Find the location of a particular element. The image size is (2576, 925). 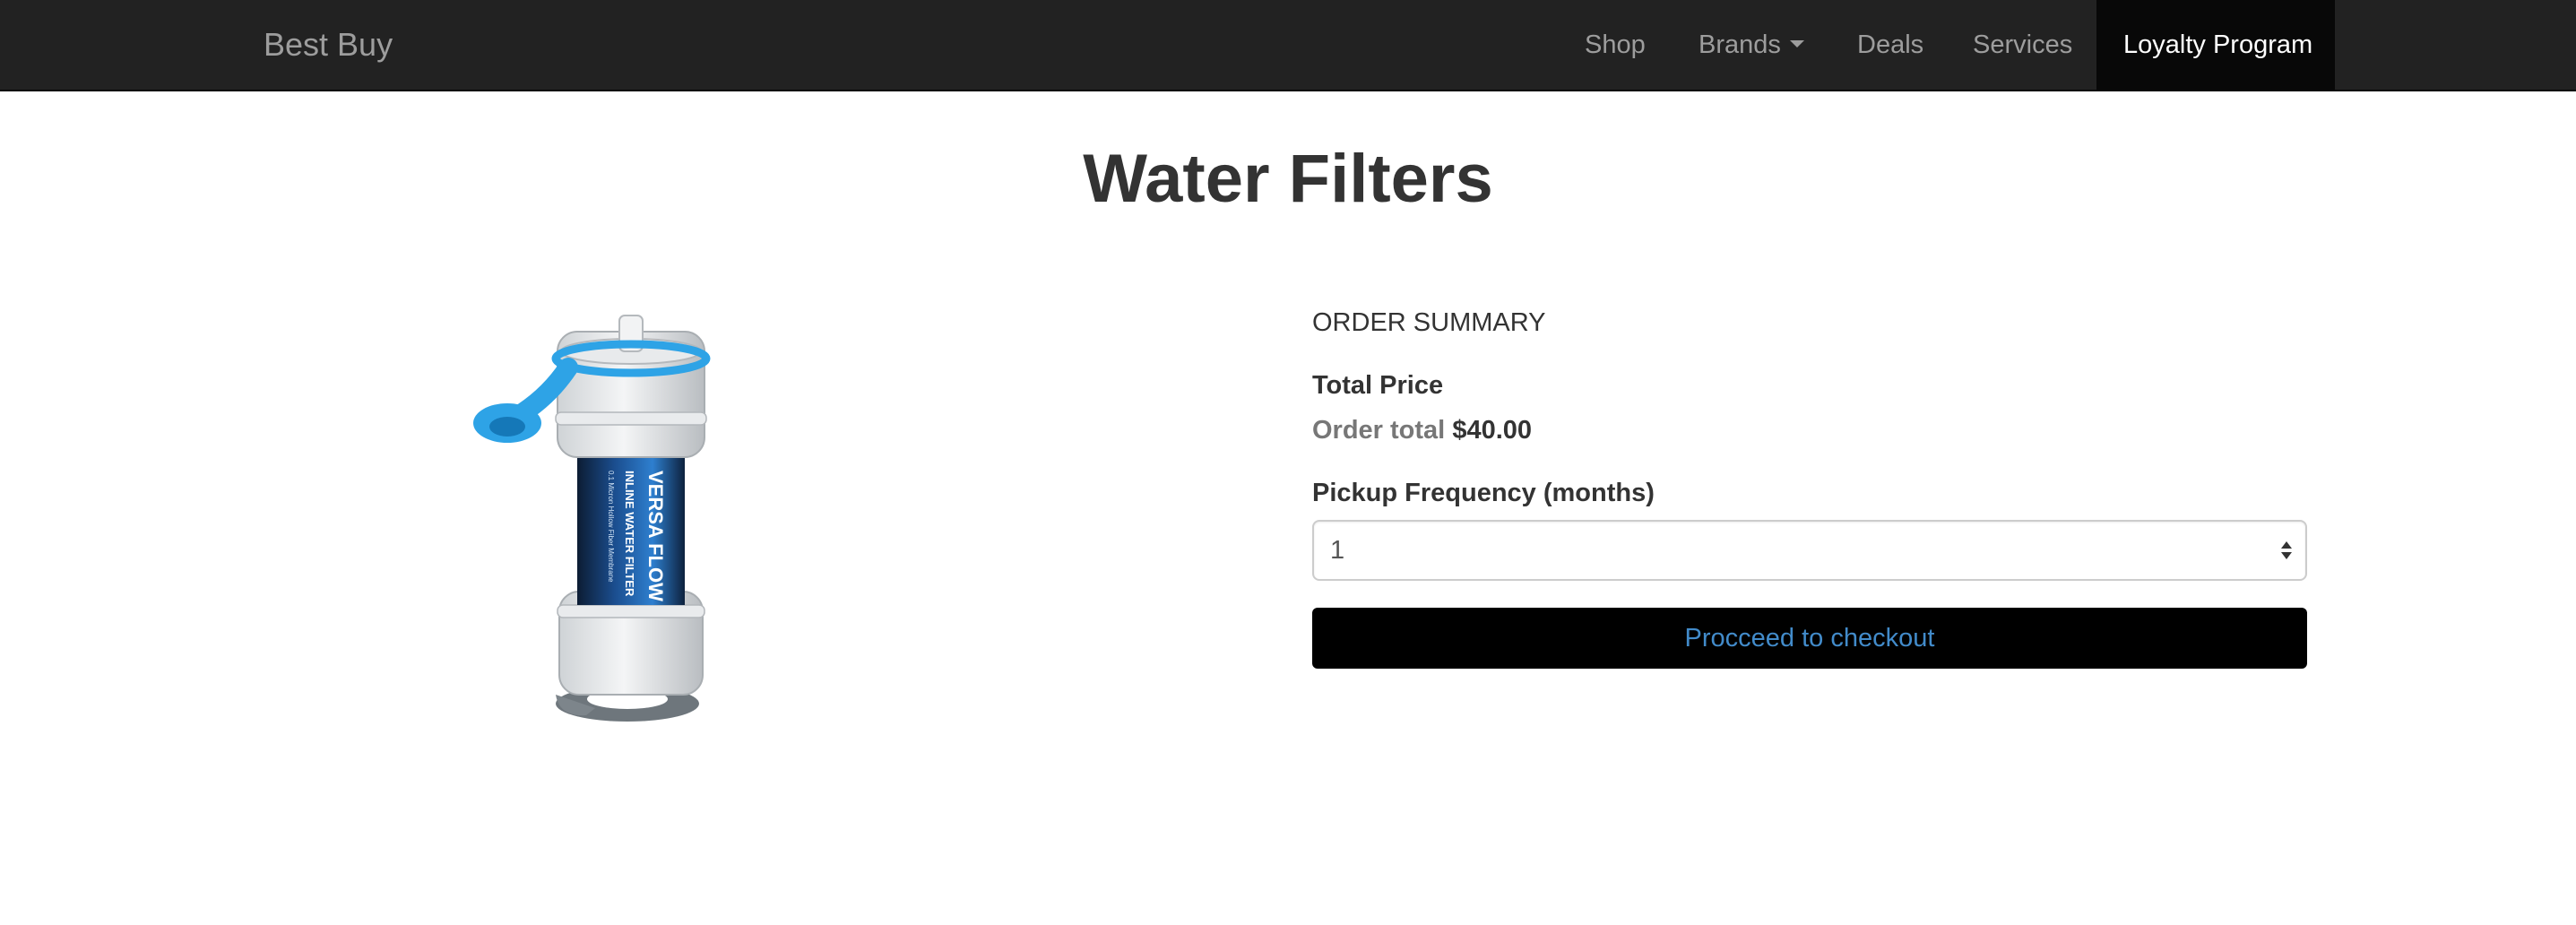

nav-item-brands-label: Brands is located at coordinates (1740, 44).